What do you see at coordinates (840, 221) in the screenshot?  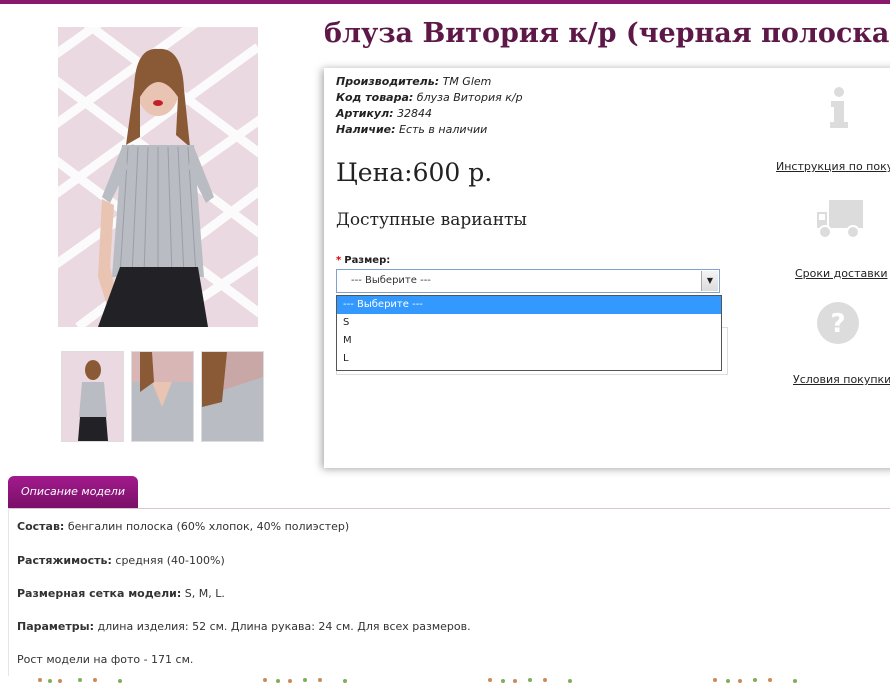 I see `delivery-truck-icon` at bounding box center [840, 221].